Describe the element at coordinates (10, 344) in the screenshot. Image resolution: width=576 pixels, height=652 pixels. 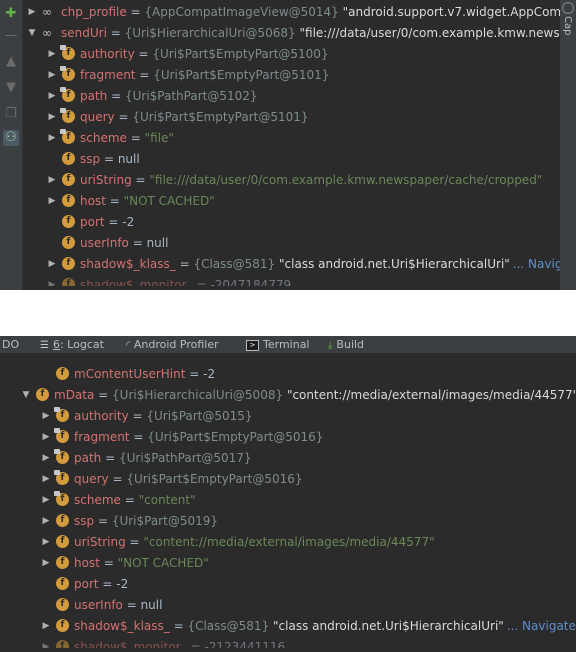
I see `todo-tab: DO` at that location.